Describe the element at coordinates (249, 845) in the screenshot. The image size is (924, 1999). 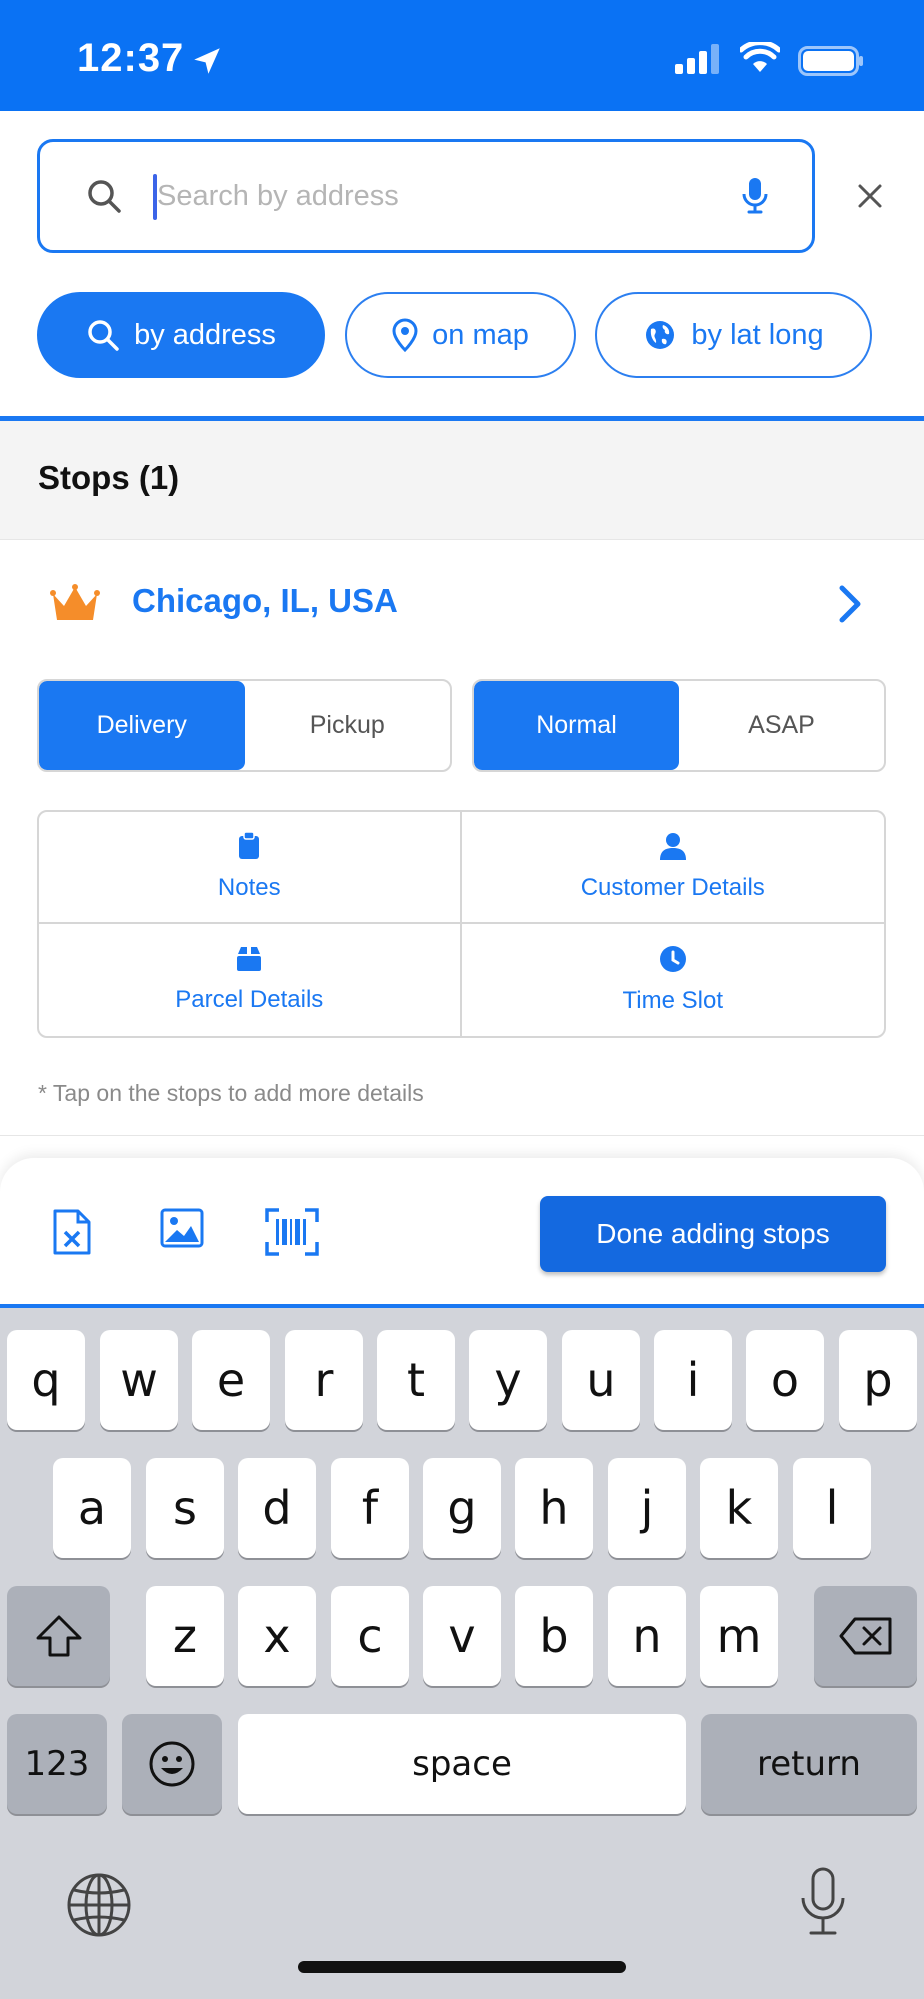
I see `clipboard-icon` at that location.